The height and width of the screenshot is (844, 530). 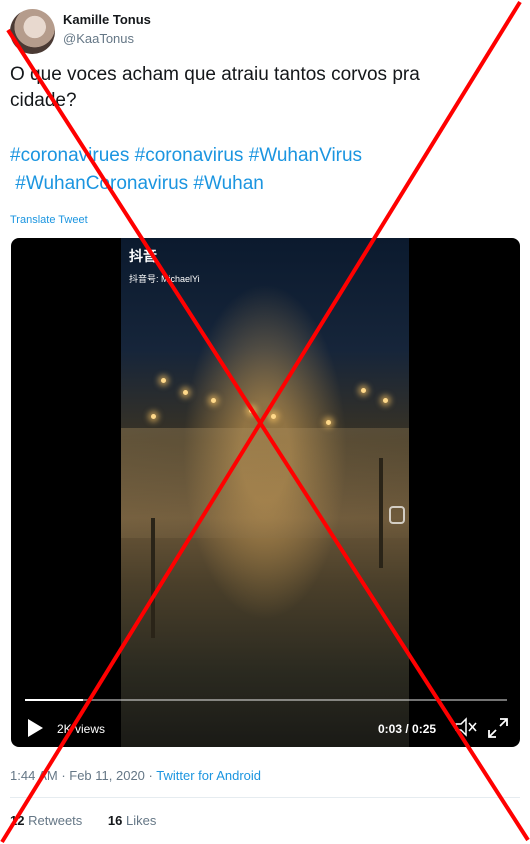 What do you see at coordinates (34, 775) in the screenshot?
I see `tweet-time: 1:44 AM` at bounding box center [34, 775].